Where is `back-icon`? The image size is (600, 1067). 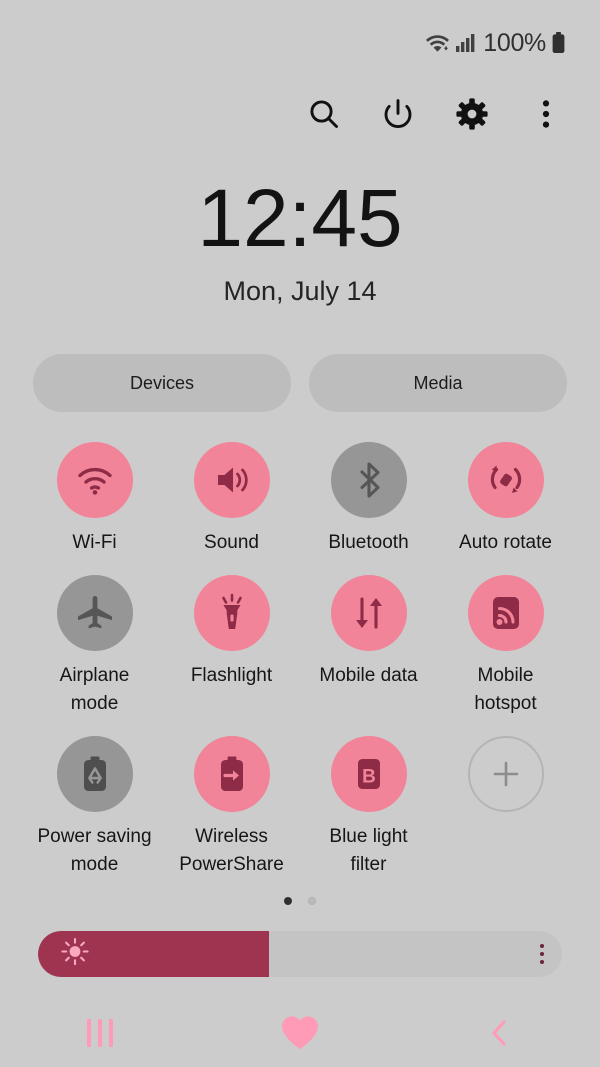
back-icon is located at coordinates (500, 1033).